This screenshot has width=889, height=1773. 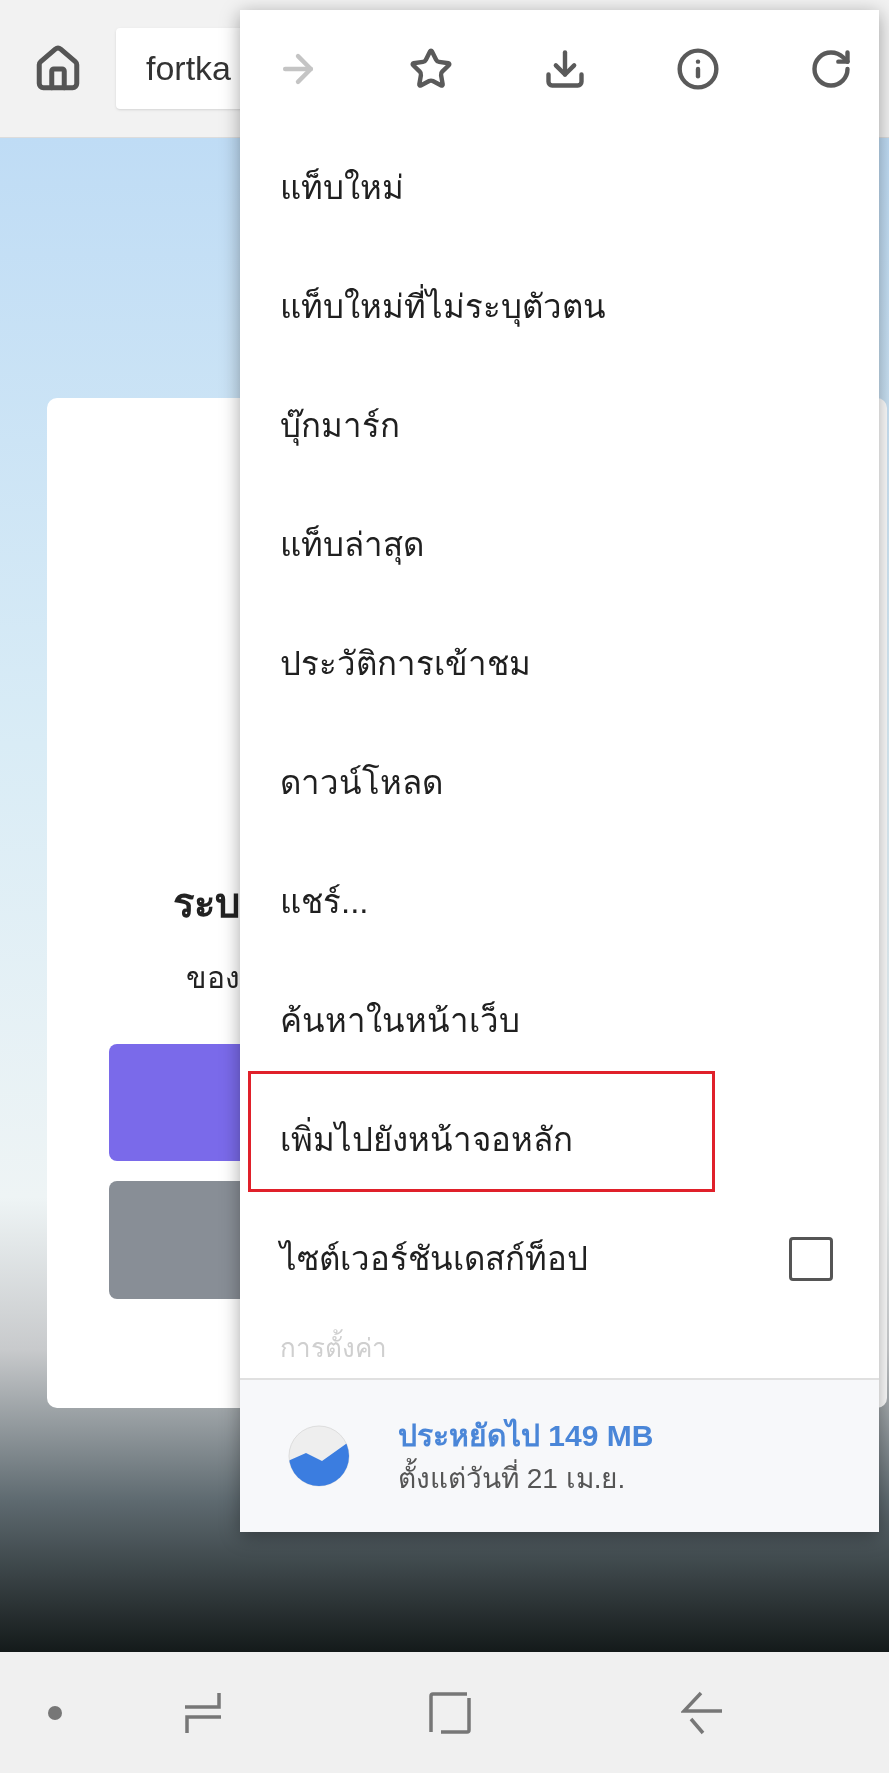 What do you see at coordinates (526, 1478) in the screenshot?
I see `data-saved-since: ตั้งแต่วันที่ 21 เม.ย.` at bounding box center [526, 1478].